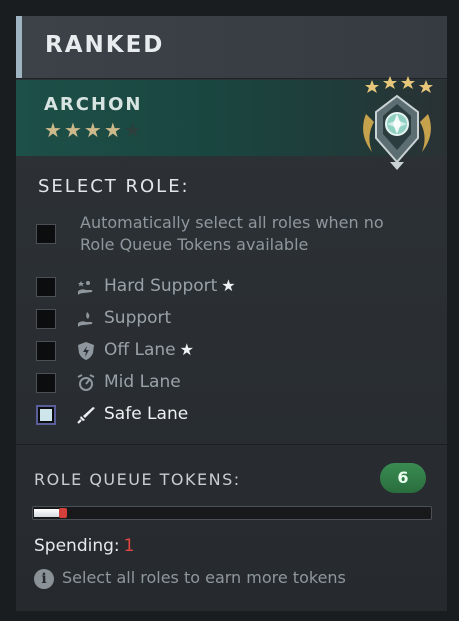  What do you see at coordinates (19, 47) in the screenshot?
I see `header-accent-bar` at bounding box center [19, 47].